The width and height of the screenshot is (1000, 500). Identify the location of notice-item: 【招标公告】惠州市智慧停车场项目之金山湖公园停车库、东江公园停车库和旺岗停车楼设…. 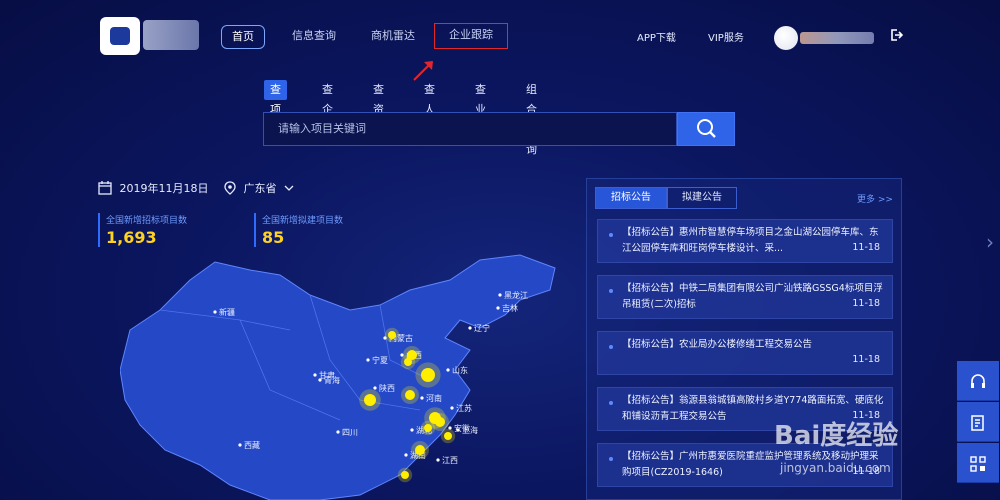
(745, 241).